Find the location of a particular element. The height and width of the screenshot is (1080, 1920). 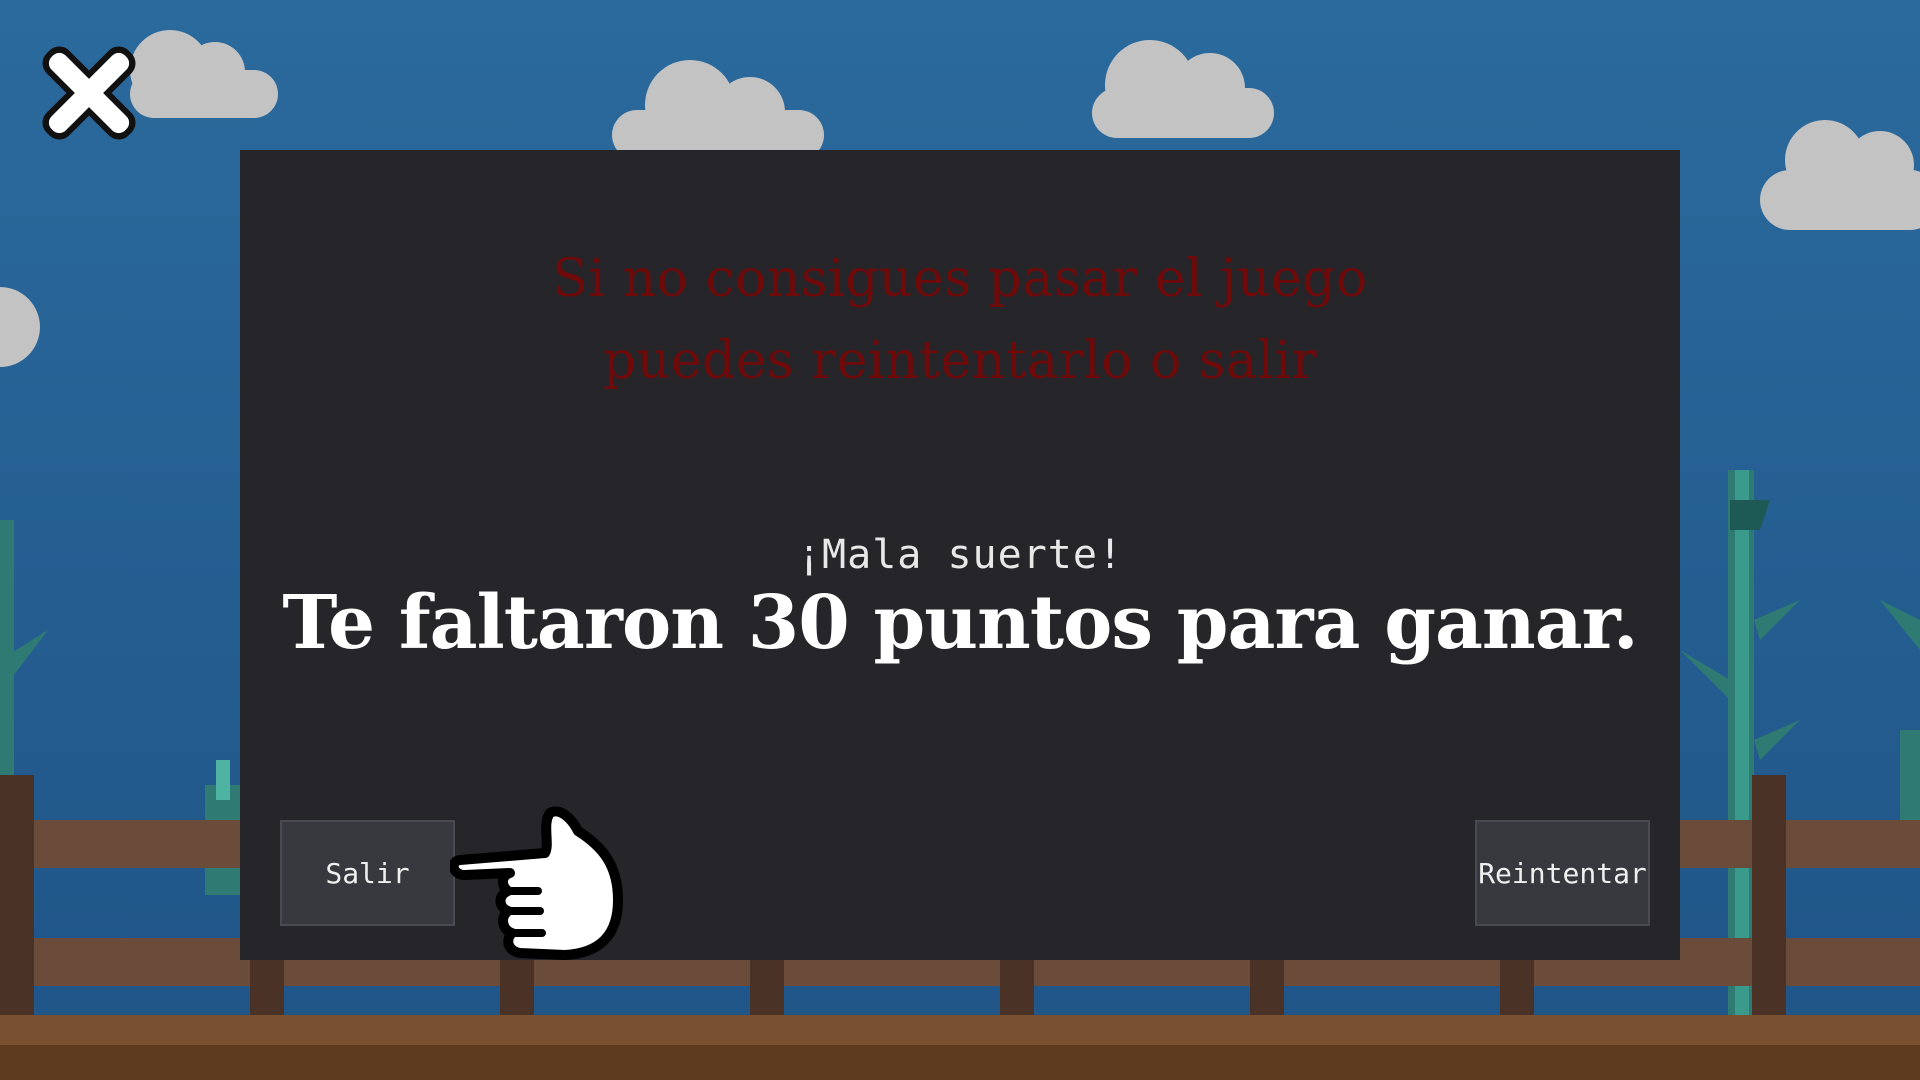

hint-line-2: puedes reintentarlo o salir is located at coordinates (960, 361).